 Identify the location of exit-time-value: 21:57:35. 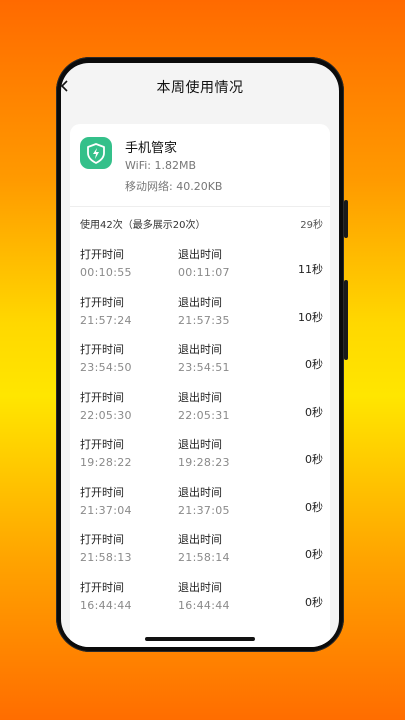
(204, 320).